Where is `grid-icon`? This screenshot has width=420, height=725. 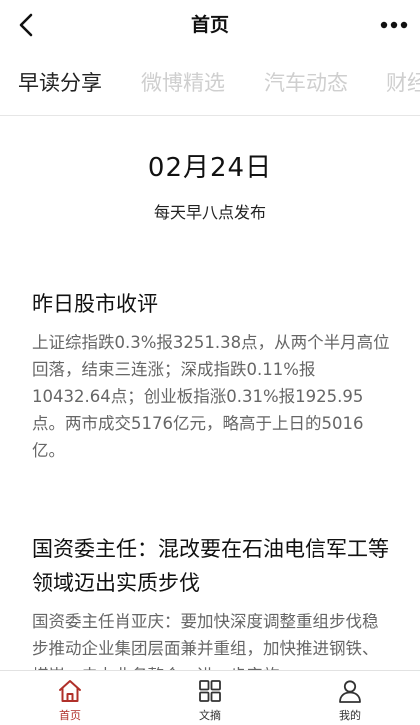 grid-icon is located at coordinates (210, 691).